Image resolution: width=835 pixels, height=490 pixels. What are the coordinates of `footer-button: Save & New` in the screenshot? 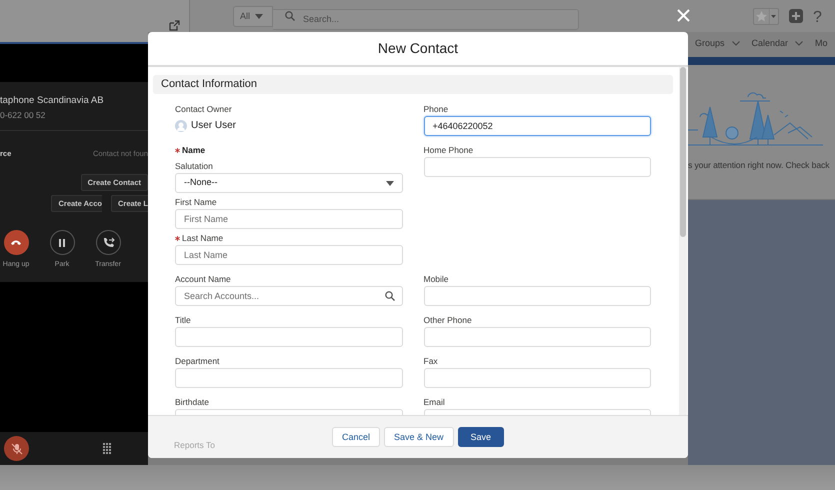 It's located at (419, 437).